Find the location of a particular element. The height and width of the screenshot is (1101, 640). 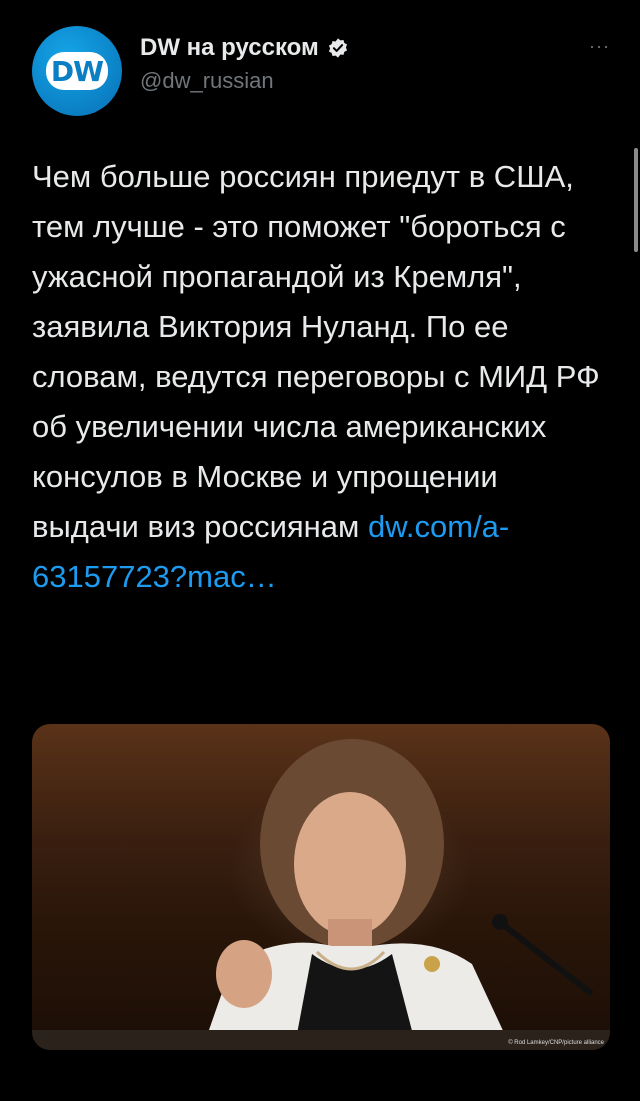

display-name: DW на русском is located at coordinates (229, 48).